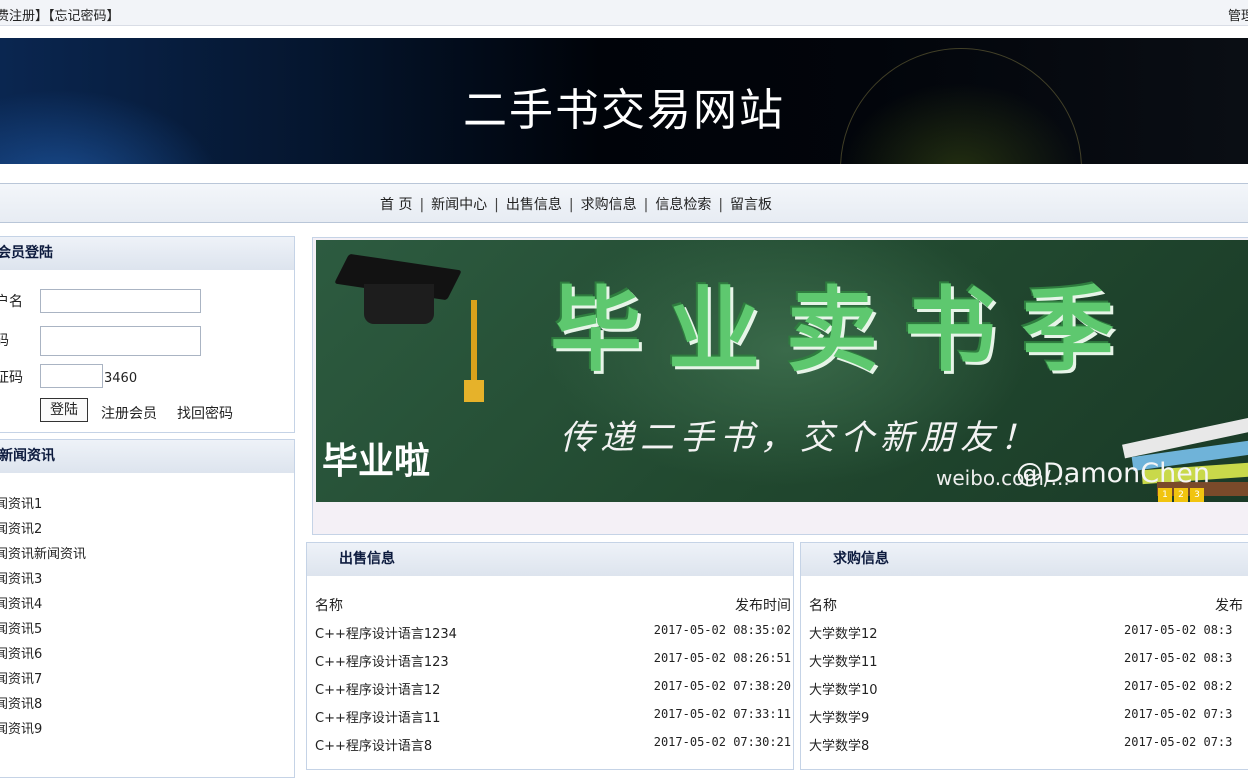 This screenshot has height=780, width=1248. What do you see at coordinates (399, 304) in the screenshot?
I see `graduation-cap-body` at bounding box center [399, 304].